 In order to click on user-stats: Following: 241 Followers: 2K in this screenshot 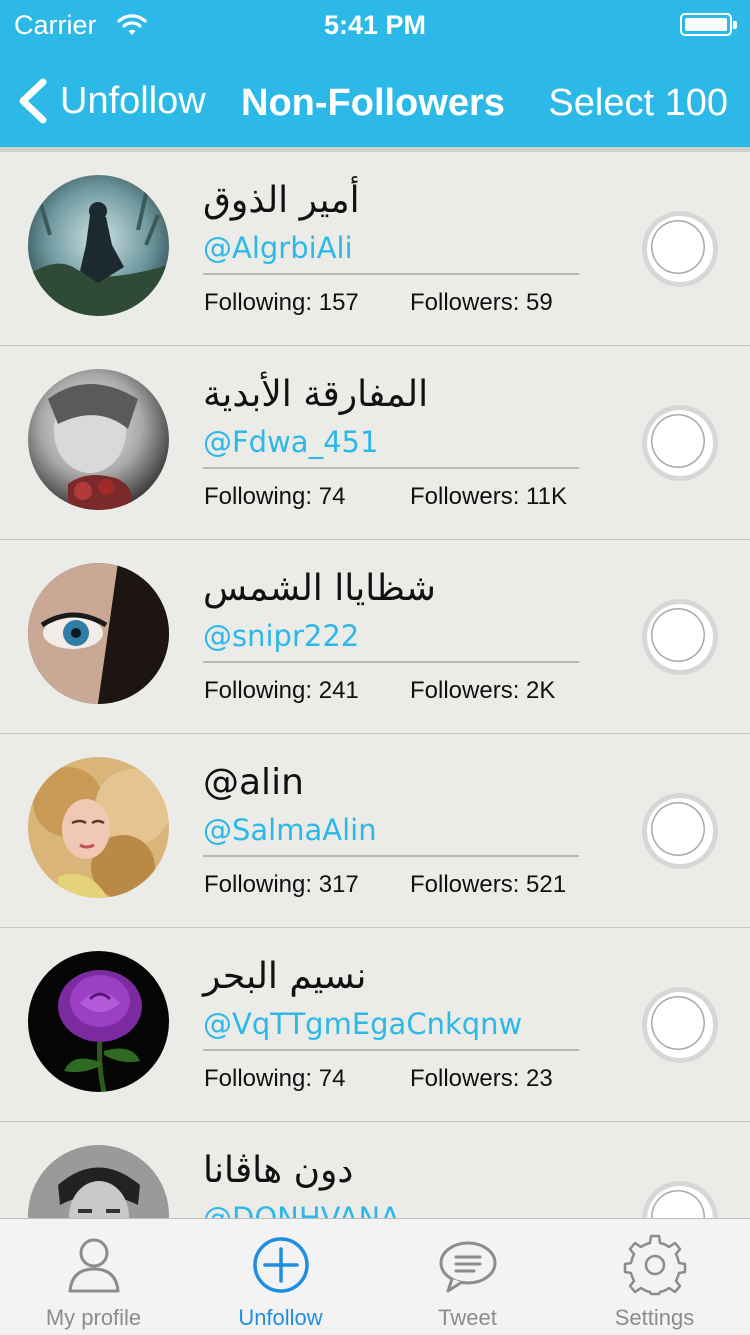, I will do `click(379, 691)`.